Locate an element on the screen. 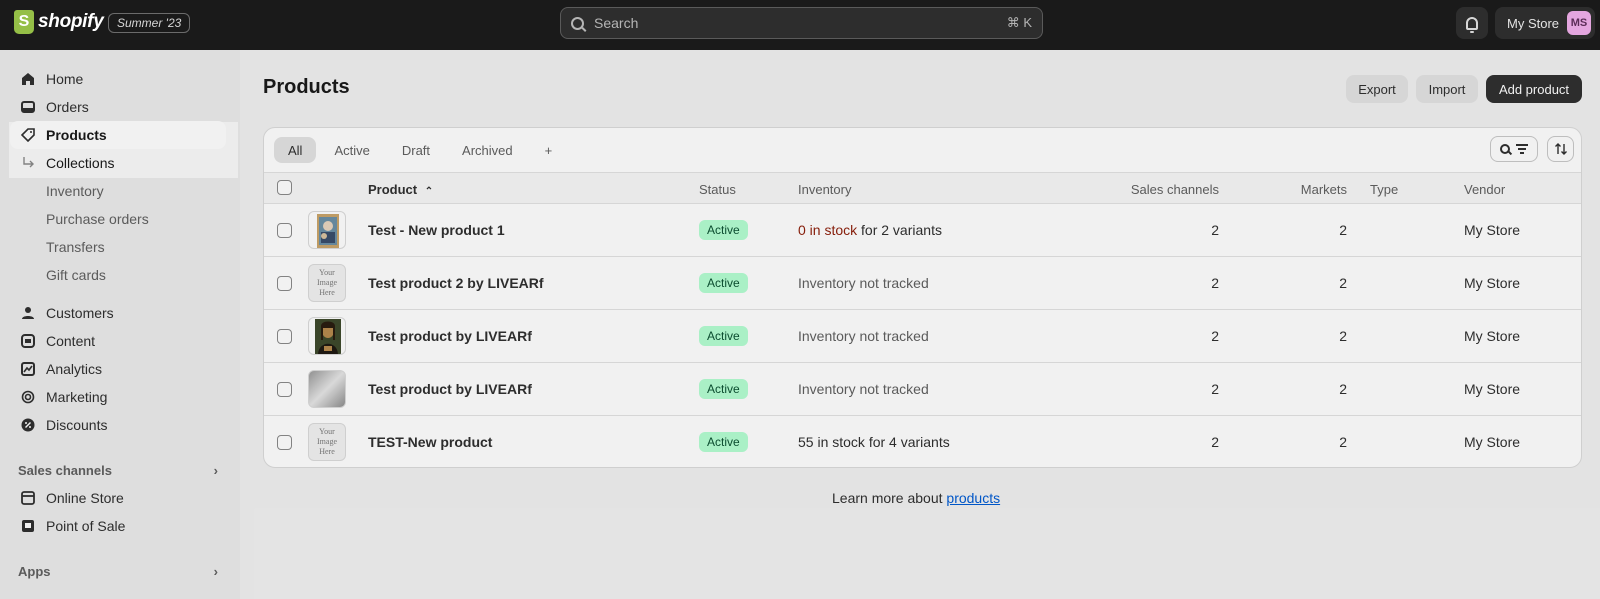  search-bar: ⌘ K is located at coordinates (801, 23).